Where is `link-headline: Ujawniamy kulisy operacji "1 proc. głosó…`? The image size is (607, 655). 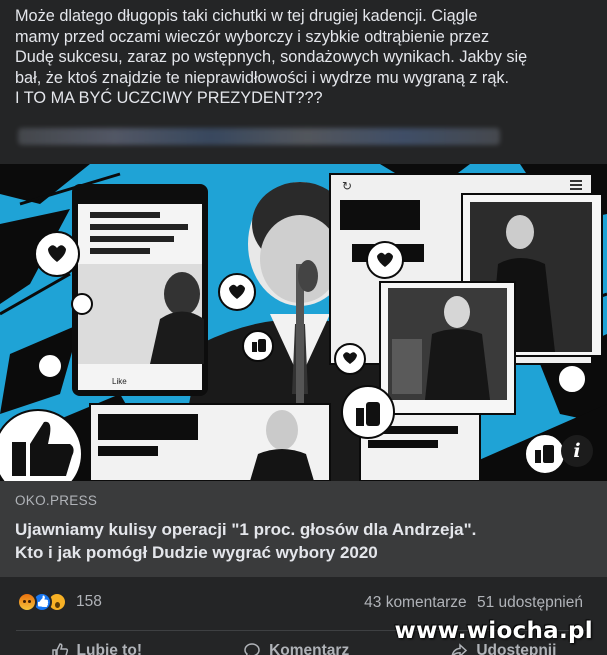 link-headline: Ujawniamy kulisy operacji "1 proc. głosó… is located at coordinates (303, 541).